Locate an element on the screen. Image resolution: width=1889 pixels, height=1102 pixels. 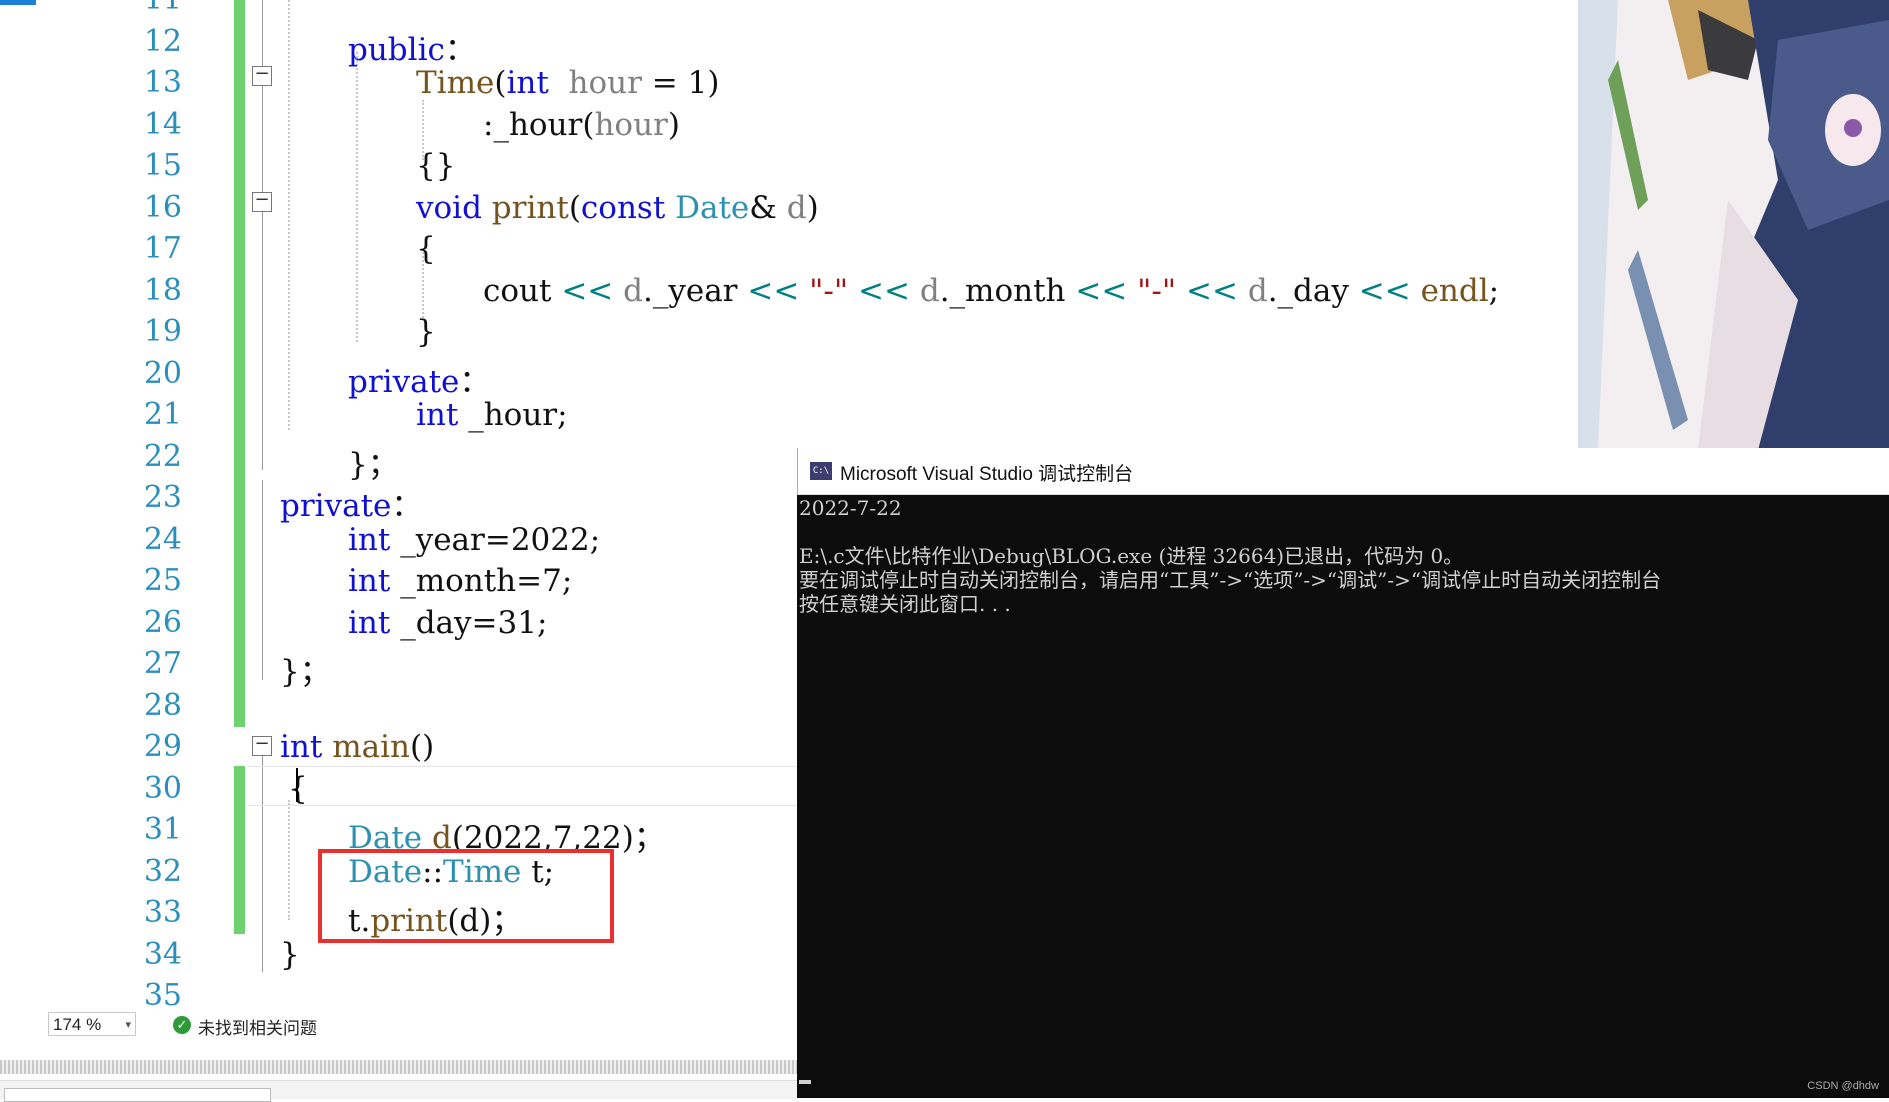
code-line: 21 int _hour; is located at coordinates (790, 416).